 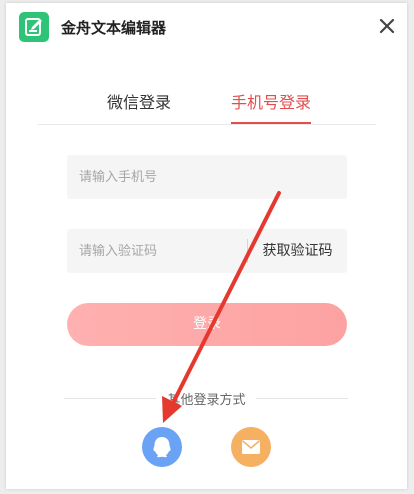 I want to click on login-button: 登录, so click(x=207, y=324).